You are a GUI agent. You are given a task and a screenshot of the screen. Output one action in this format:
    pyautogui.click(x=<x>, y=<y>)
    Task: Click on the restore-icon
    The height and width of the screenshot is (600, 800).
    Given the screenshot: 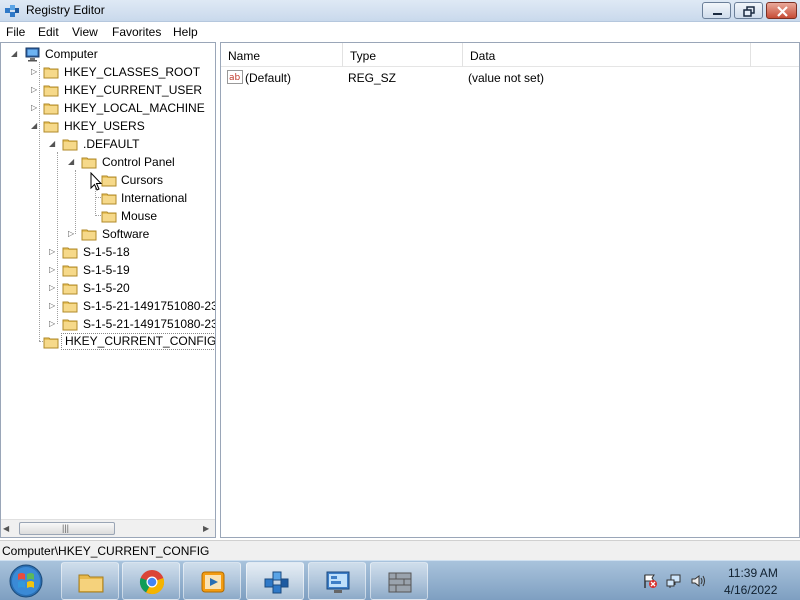 What is the action you would take?
    pyautogui.click(x=749, y=11)
    